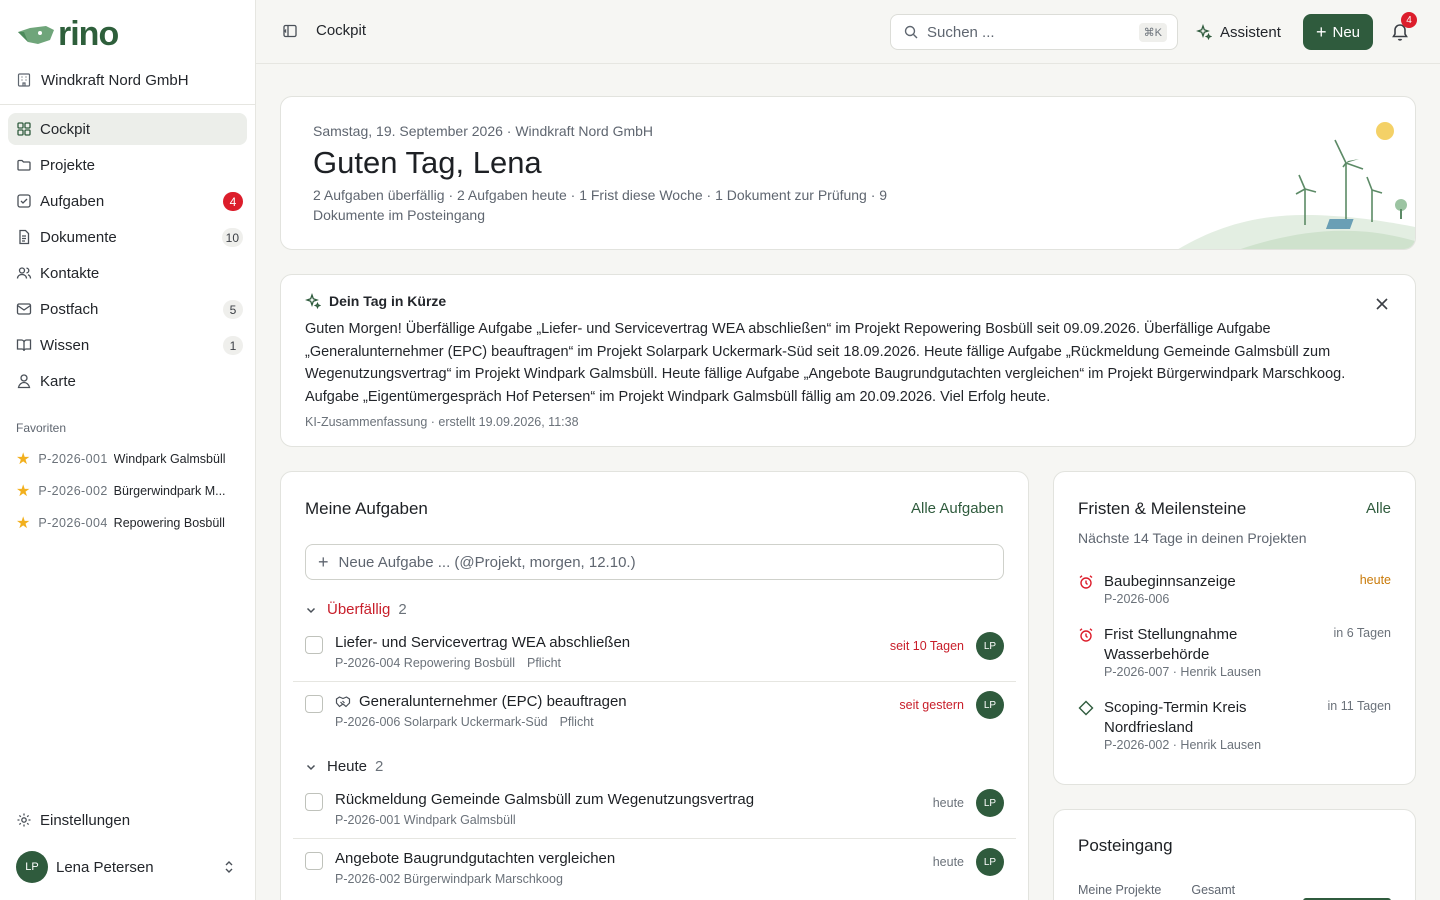 The width and height of the screenshot is (1440, 900). What do you see at coordinates (1027, 32) in the screenshot?
I see `search-input` at bounding box center [1027, 32].